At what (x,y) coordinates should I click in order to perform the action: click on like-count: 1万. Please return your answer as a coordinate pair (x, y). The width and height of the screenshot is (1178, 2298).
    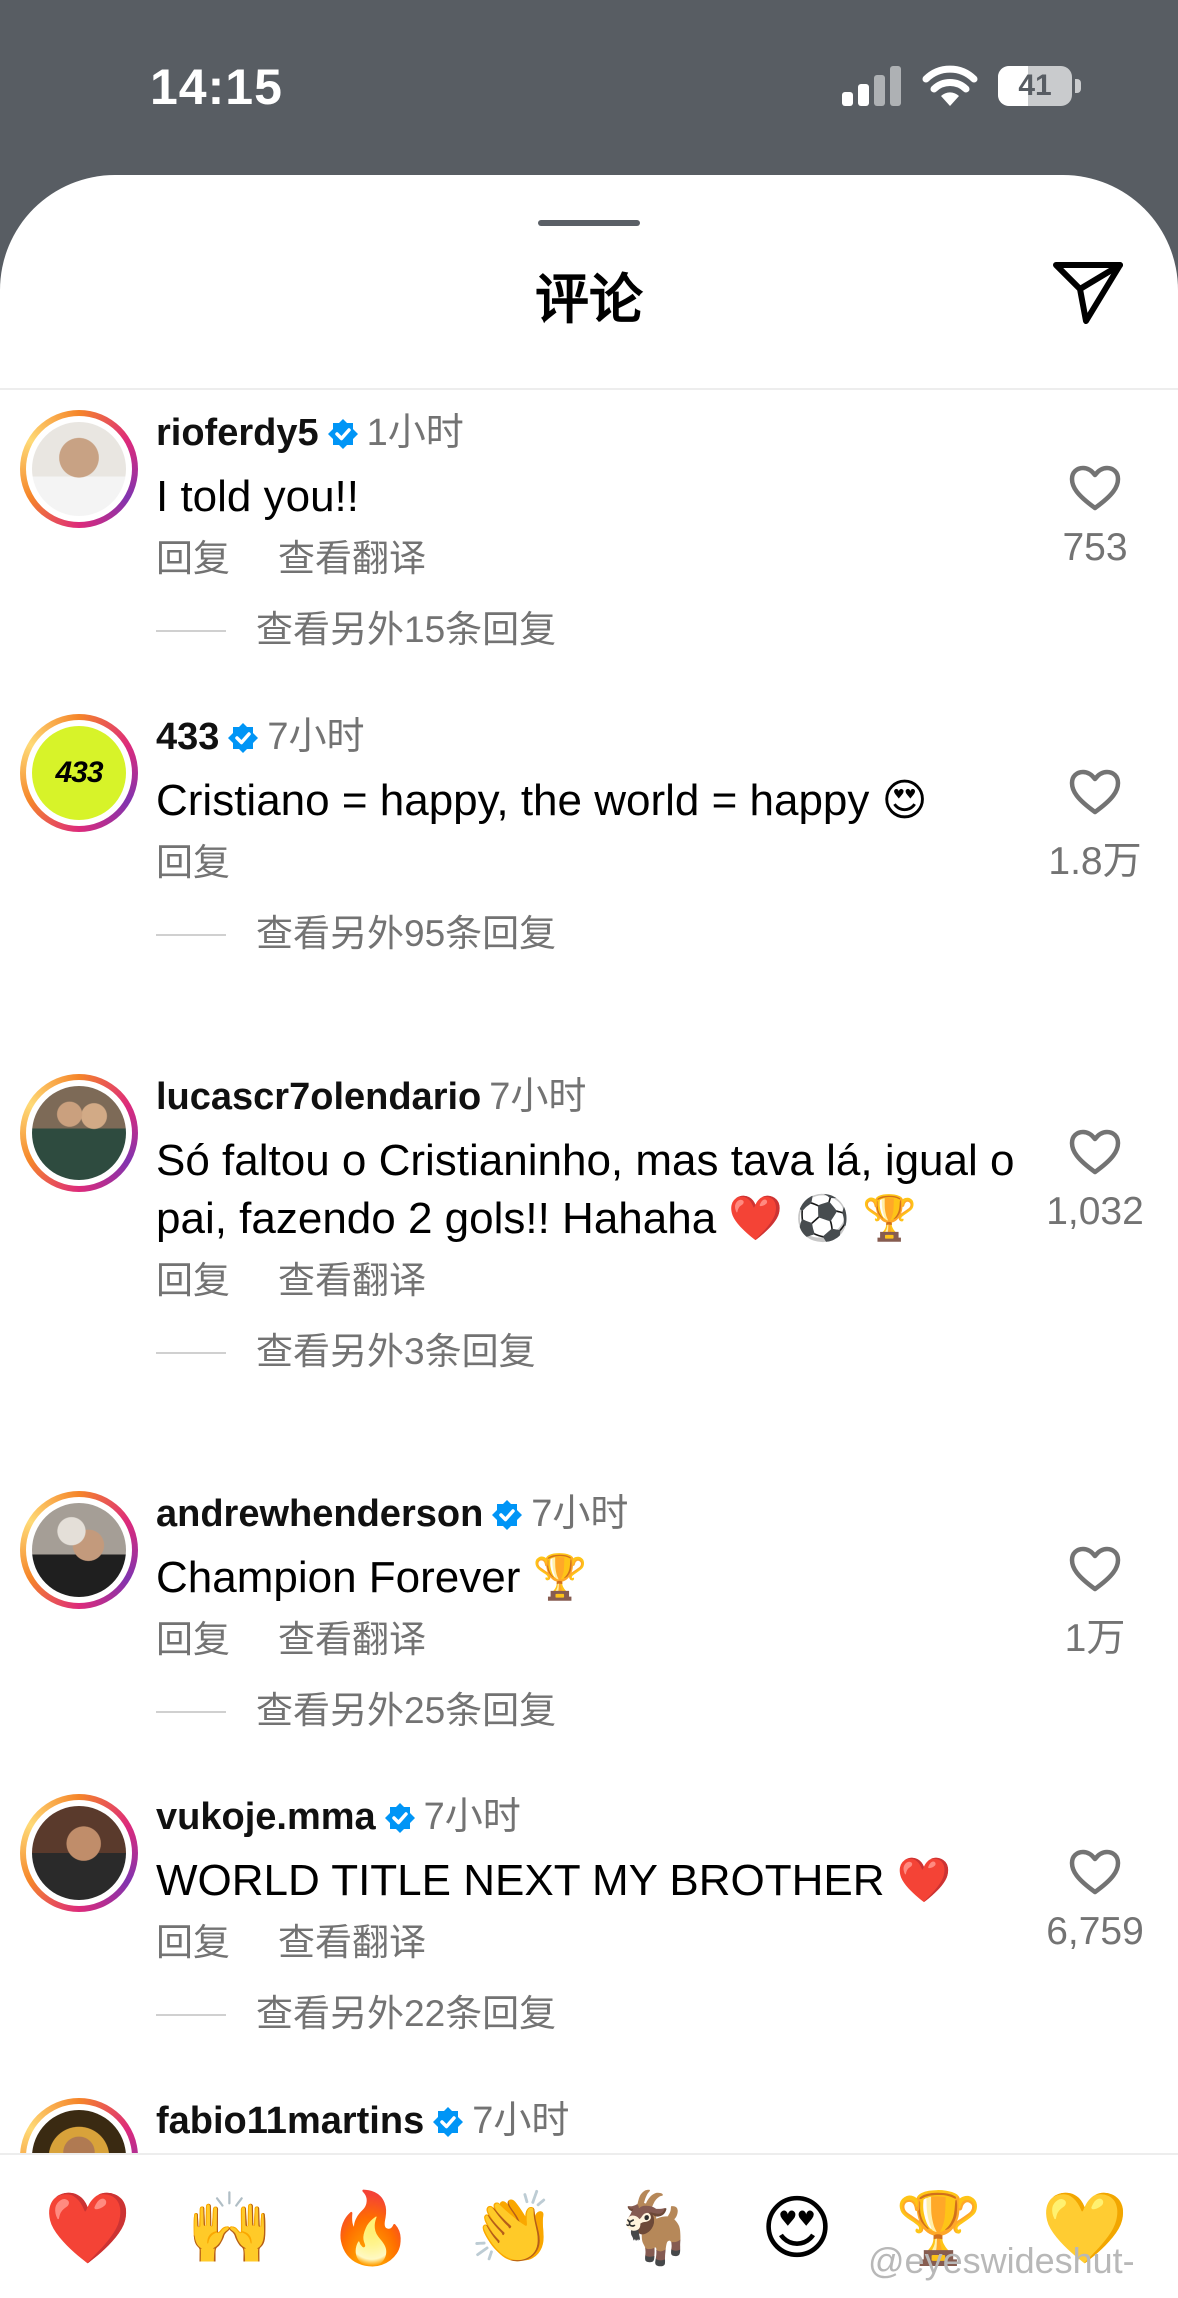
    Looking at the image, I should click on (1095, 1638).